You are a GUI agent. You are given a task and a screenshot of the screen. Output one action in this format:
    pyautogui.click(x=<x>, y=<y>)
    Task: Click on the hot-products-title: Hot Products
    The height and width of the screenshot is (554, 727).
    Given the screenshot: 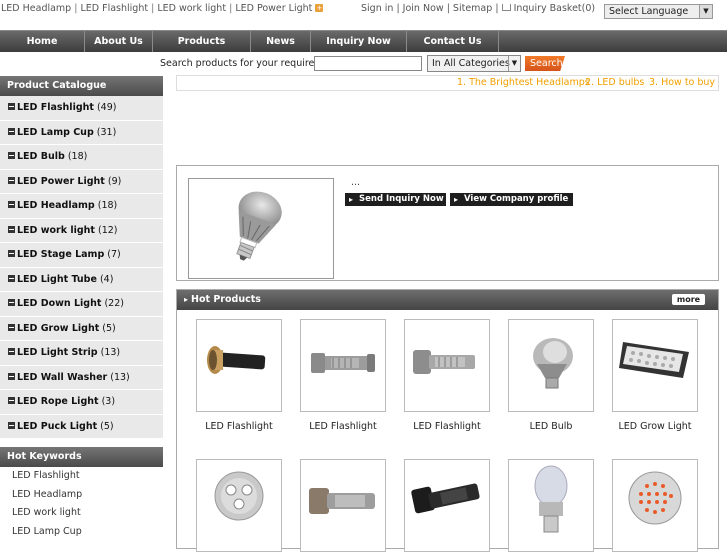 What is the action you would take?
    pyautogui.click(x=226, y=299)
    